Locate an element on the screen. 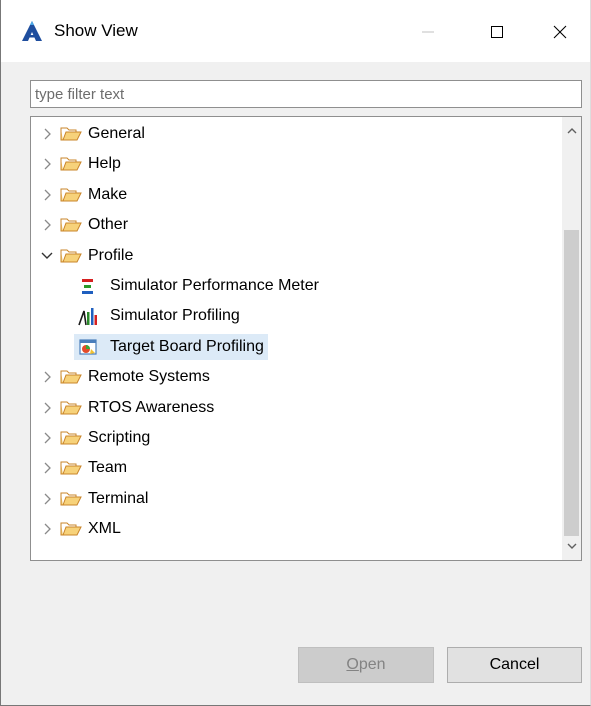 Image resolution: width=591 pixels, height=706 pixels. tree-item-label: Profile is located at coordinates (111, 255).